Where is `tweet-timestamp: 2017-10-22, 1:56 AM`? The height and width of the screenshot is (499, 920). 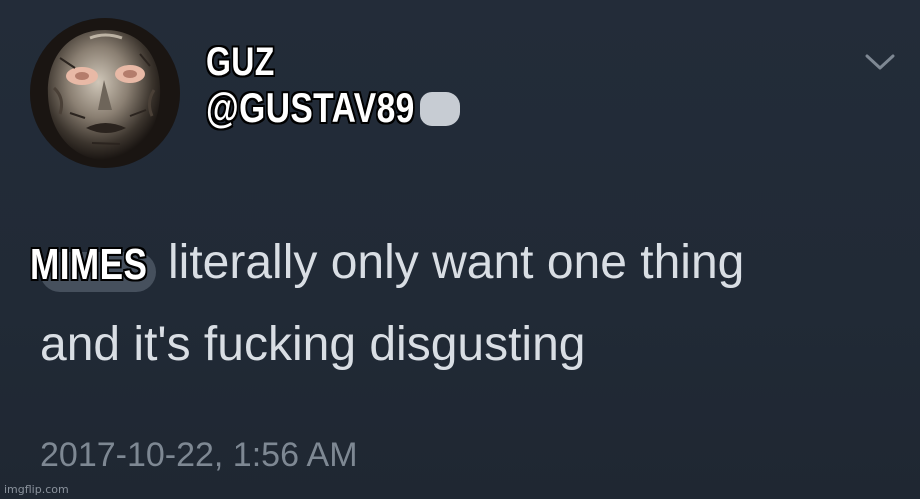 tweet-timestamp: 2017-10-22, 1:56 AM is located at coordinates (199, 455).